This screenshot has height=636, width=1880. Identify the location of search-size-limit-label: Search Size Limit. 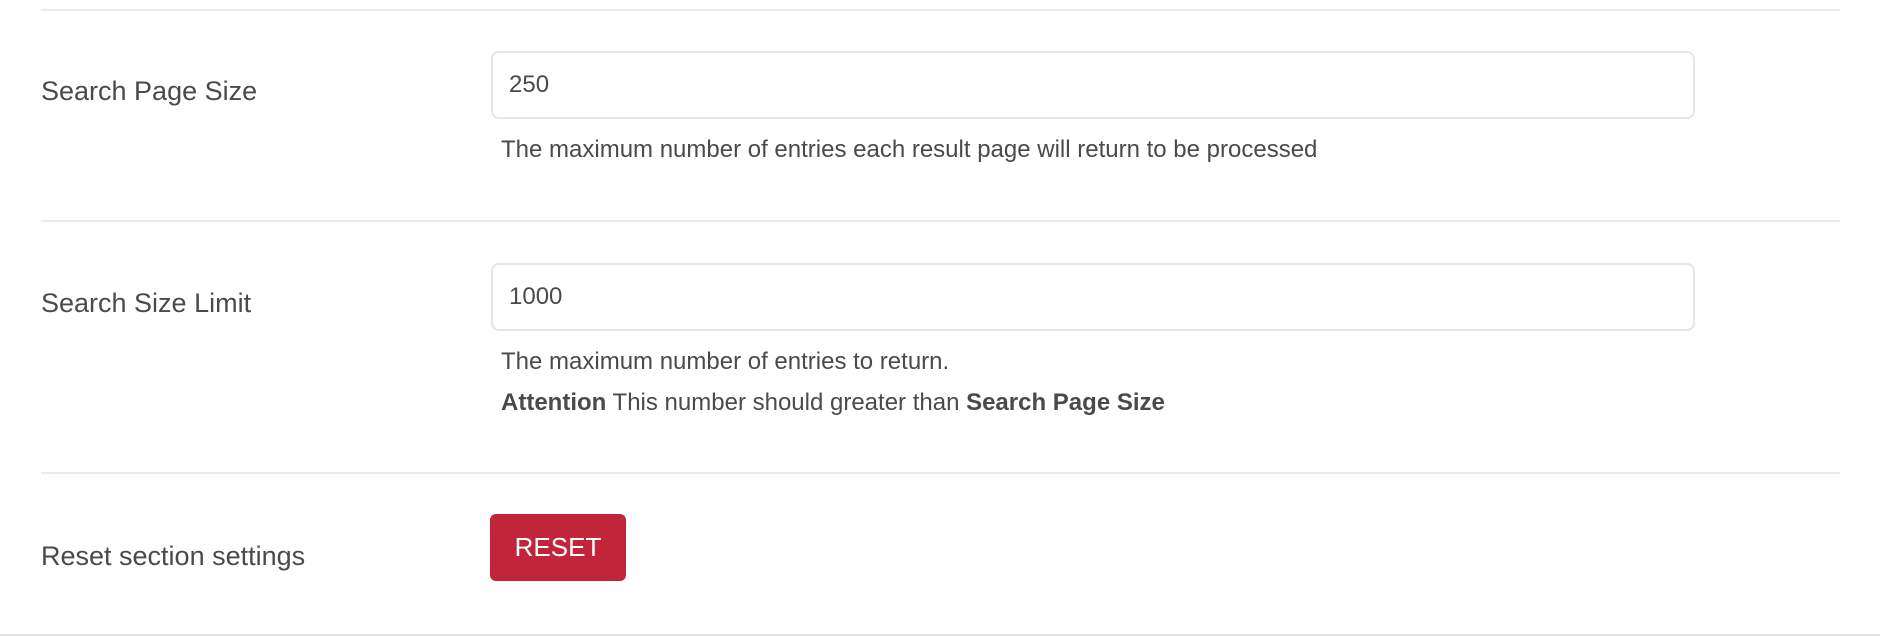
(146, 303).